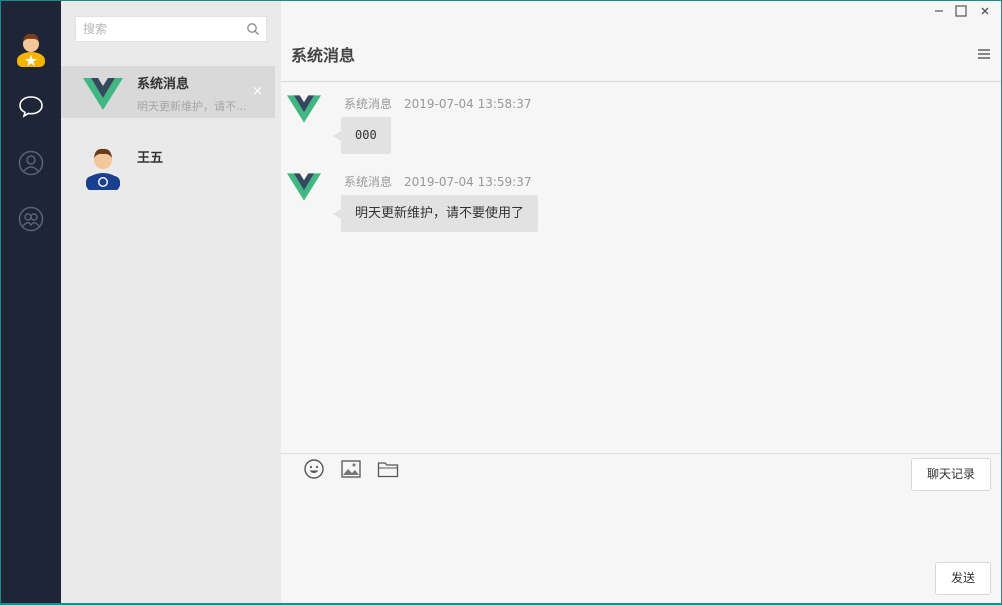 The height and width of the screenshot is (605, 1002). I want to click on message-time: 2019-07-04 13:58:37, so click(468, 104).